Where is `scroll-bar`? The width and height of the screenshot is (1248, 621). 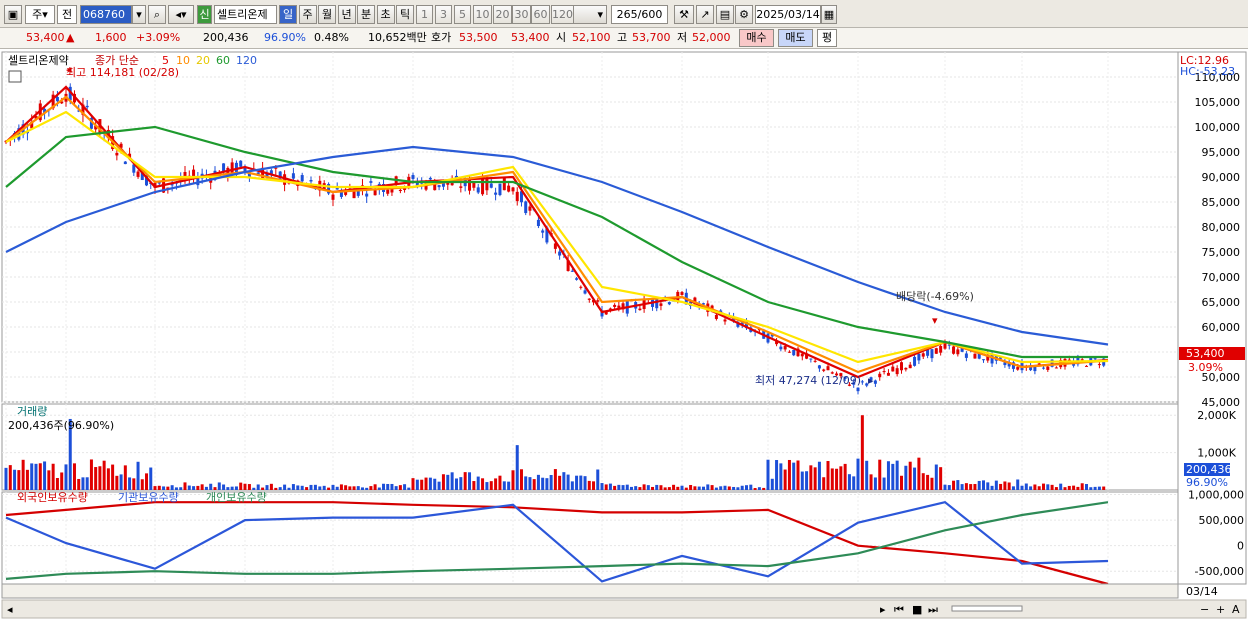 scroll-bar is located at coordinates (624, 609).